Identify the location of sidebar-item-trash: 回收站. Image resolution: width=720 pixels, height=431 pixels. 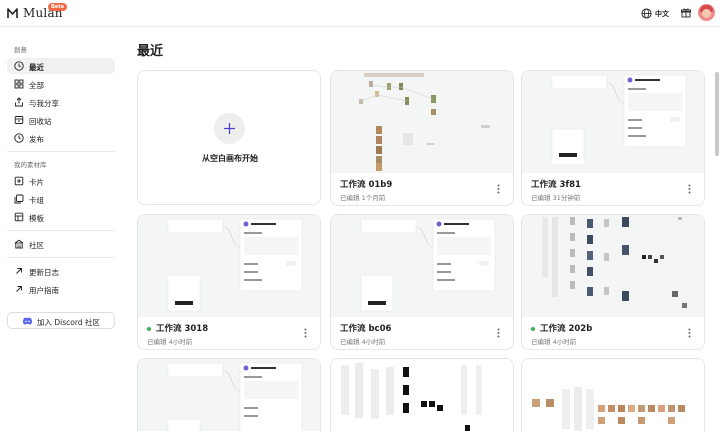
(61, 120).